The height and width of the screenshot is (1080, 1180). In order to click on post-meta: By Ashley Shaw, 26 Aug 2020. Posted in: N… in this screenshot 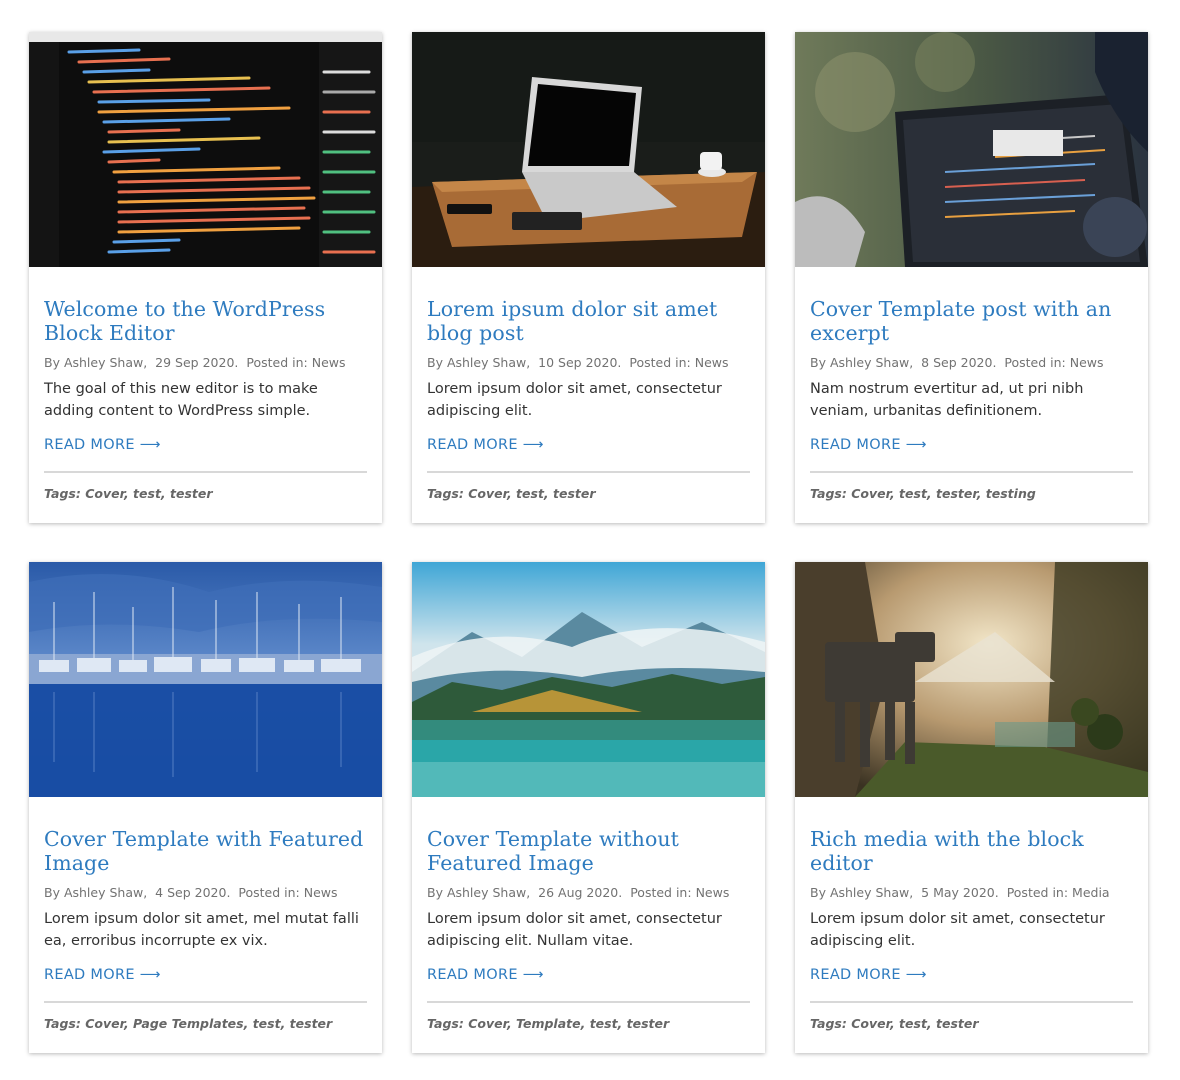, I will do `click(588, 892)`.